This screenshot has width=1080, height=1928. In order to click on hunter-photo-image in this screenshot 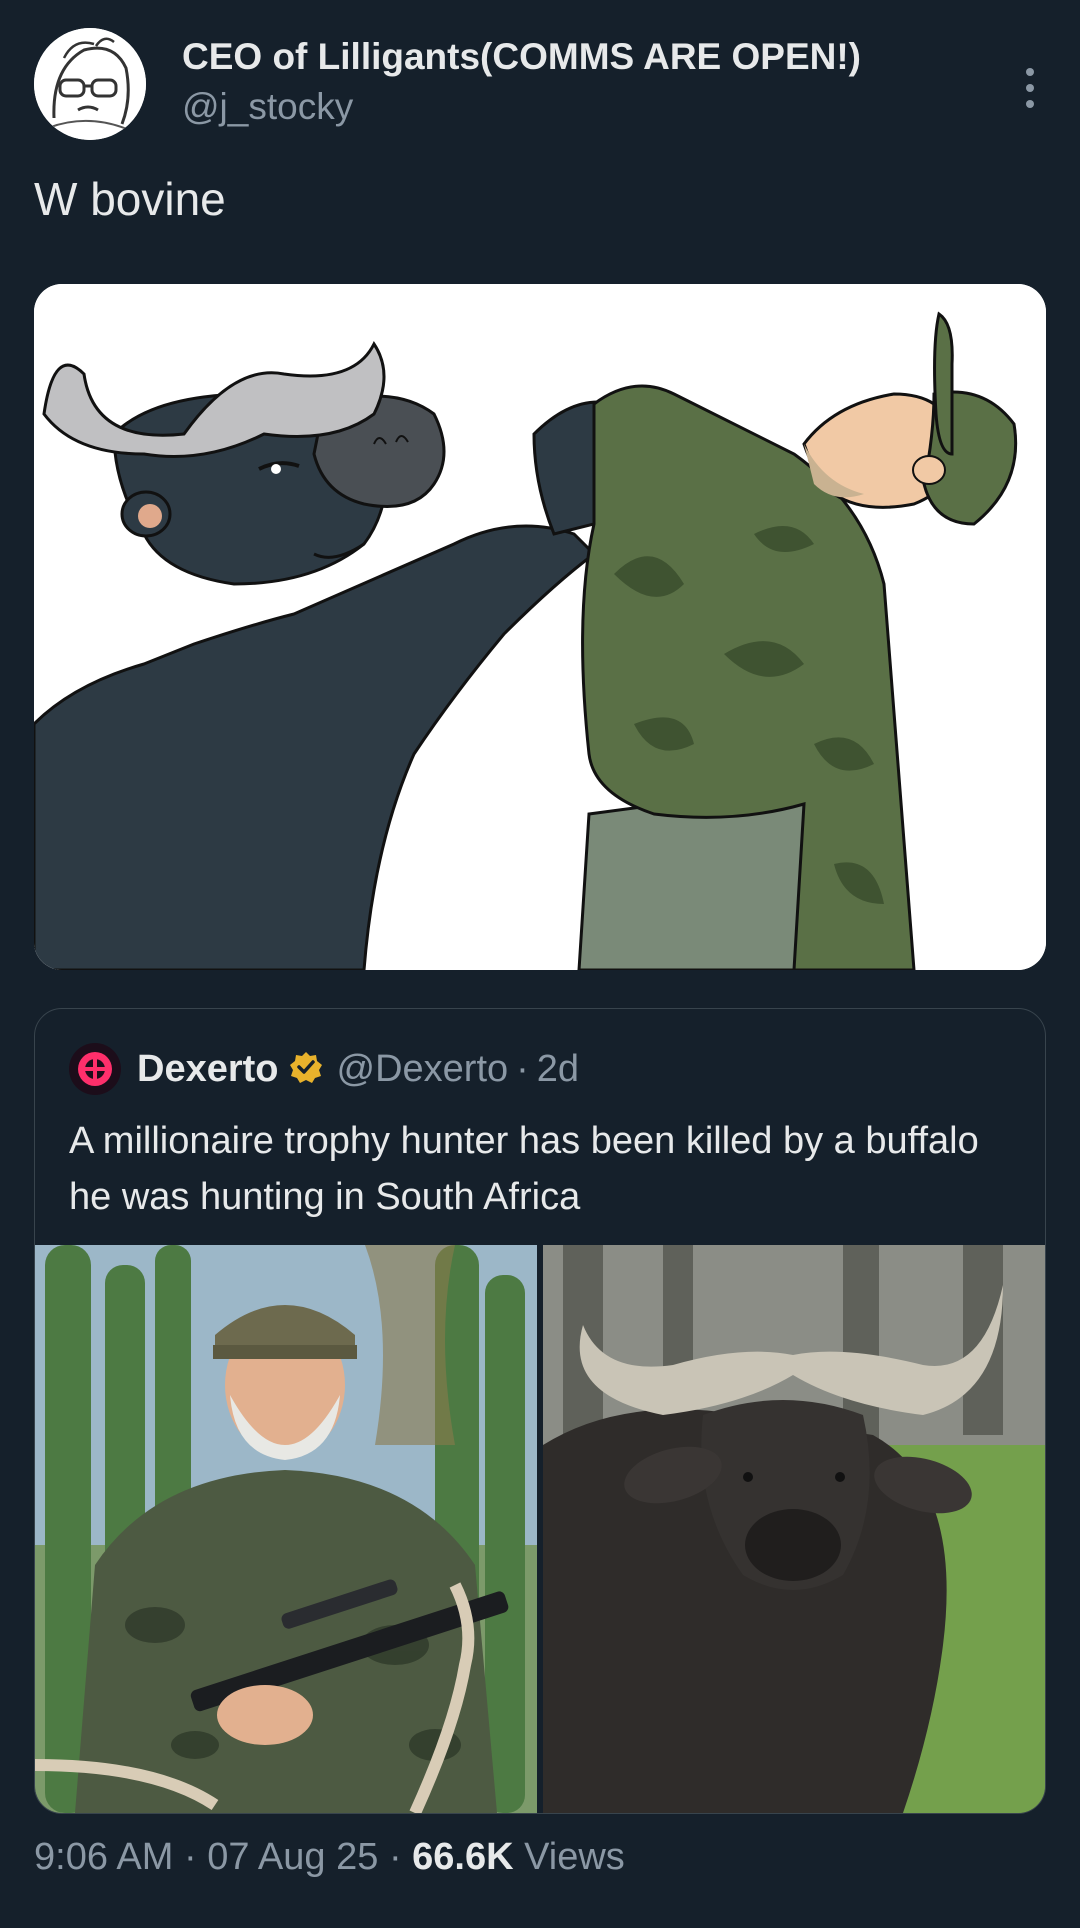, I will do `click(286, 1529)`.